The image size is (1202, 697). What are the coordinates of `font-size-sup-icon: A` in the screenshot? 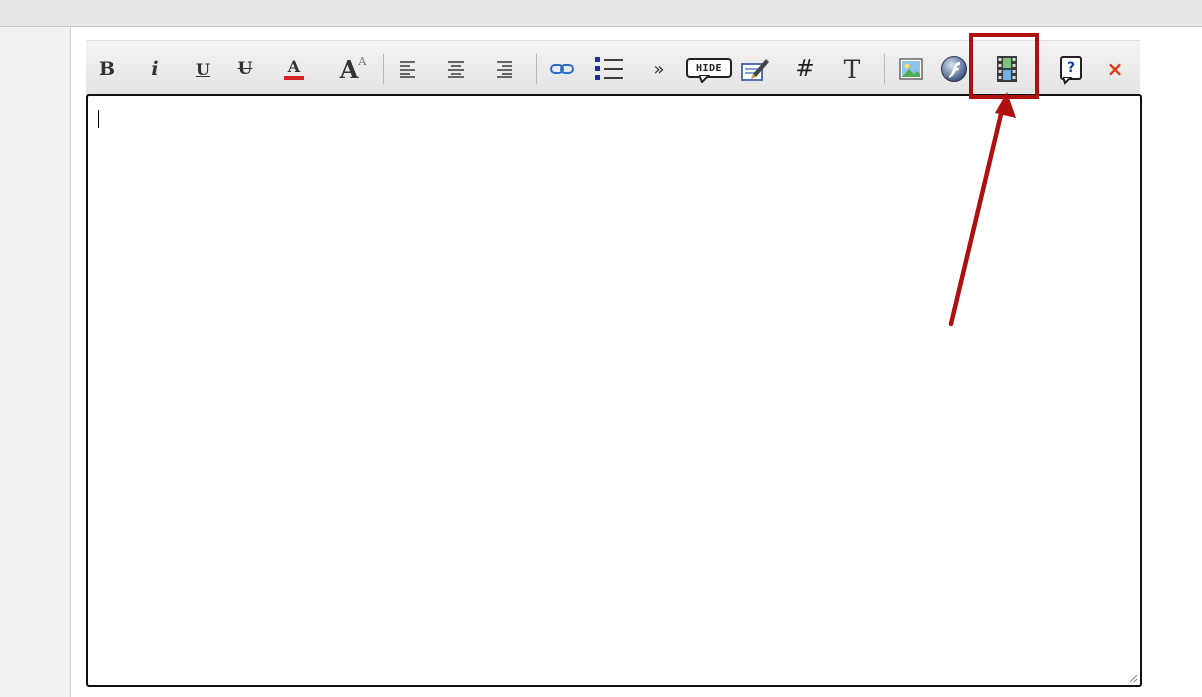 It's located at (362, 61).